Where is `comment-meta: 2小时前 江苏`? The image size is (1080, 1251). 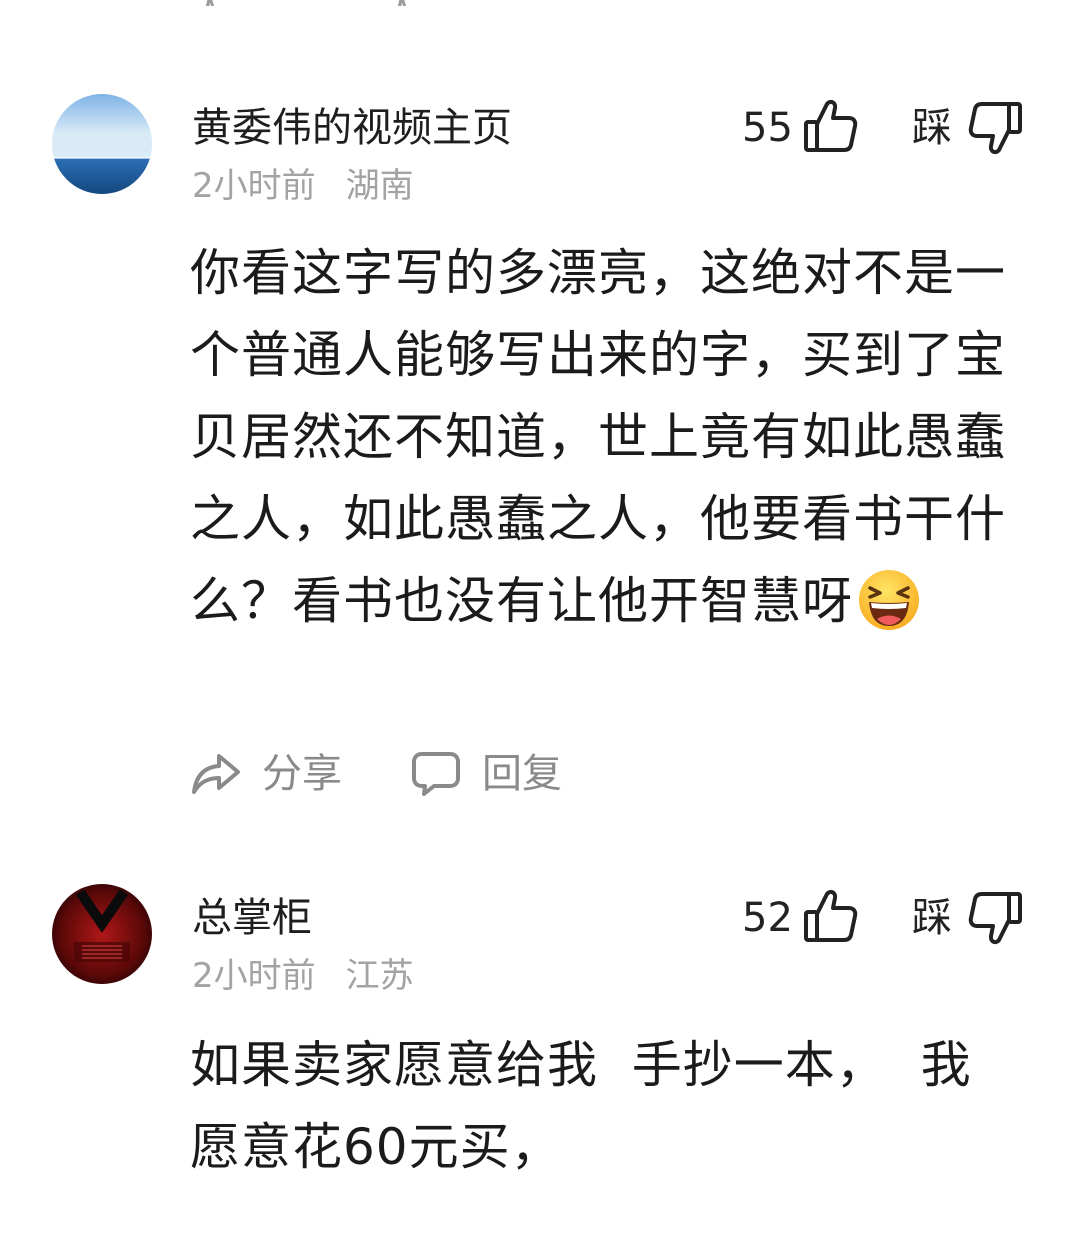 comment-meta: 2小时前 江苏 is located at coordinates (303, 976).